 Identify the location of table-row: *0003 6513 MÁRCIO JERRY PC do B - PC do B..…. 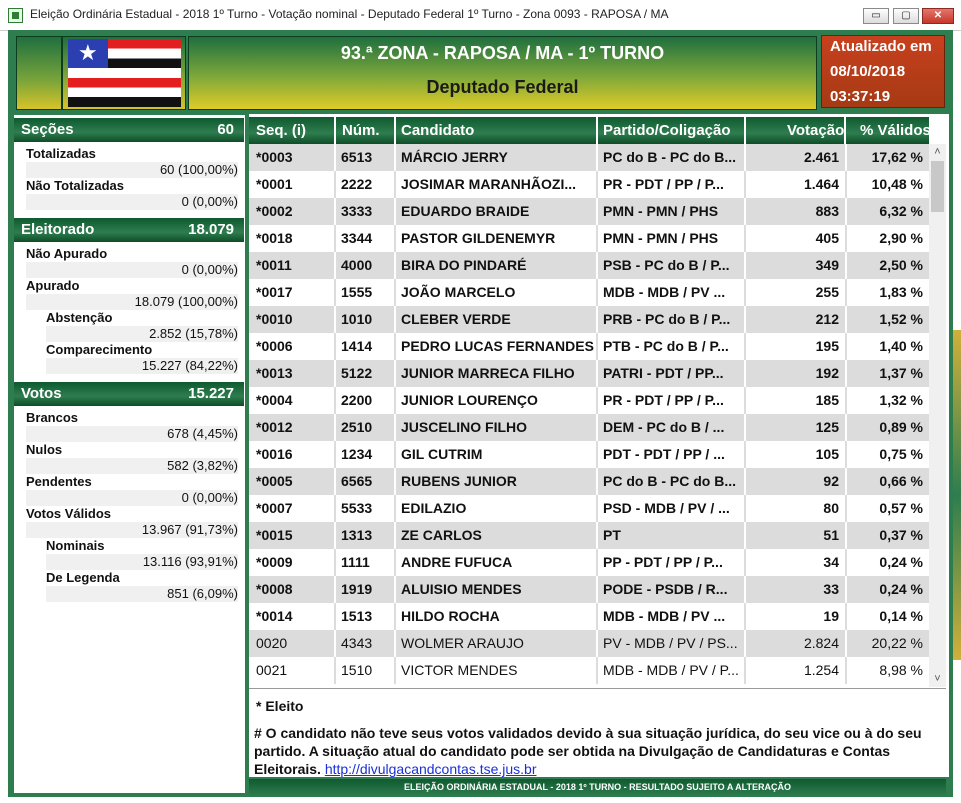
(589, 157).